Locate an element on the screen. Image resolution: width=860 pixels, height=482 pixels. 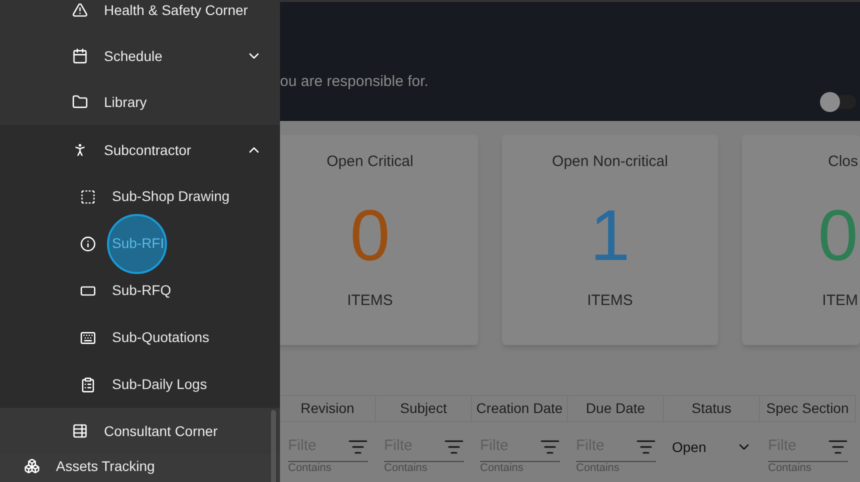
sidebar-item: Library is located at coordinates (183, 102).